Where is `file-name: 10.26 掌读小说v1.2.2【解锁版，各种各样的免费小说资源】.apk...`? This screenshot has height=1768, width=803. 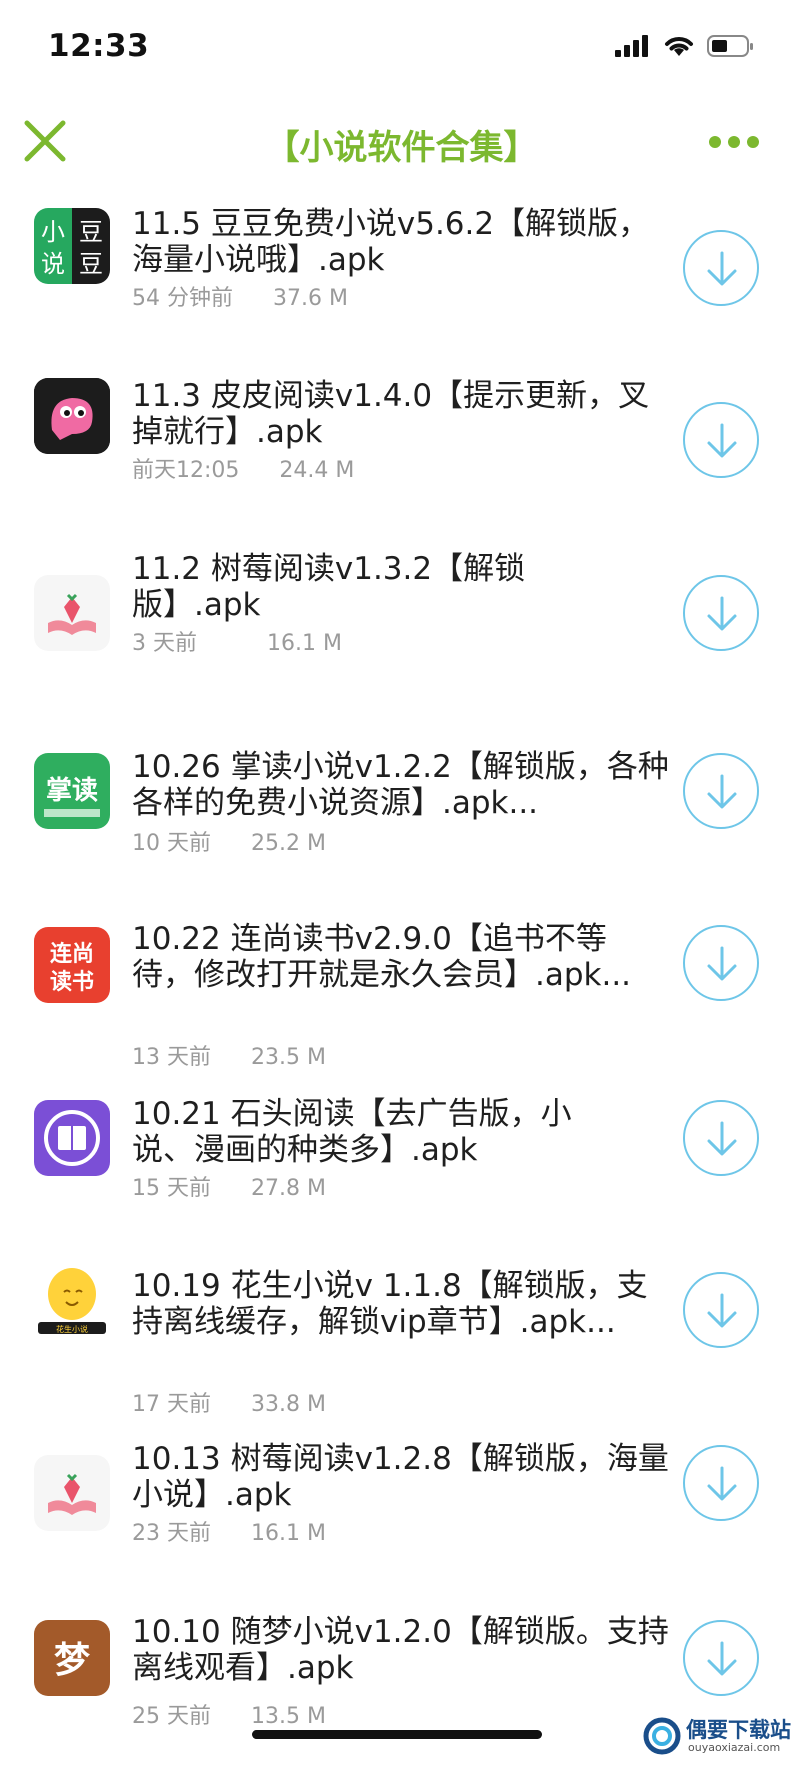 file-name: 10.26 掌读小说v1.2.2【解锁版，各种各样的免费小说资源】.apk... is located at coordinates (400, 785).